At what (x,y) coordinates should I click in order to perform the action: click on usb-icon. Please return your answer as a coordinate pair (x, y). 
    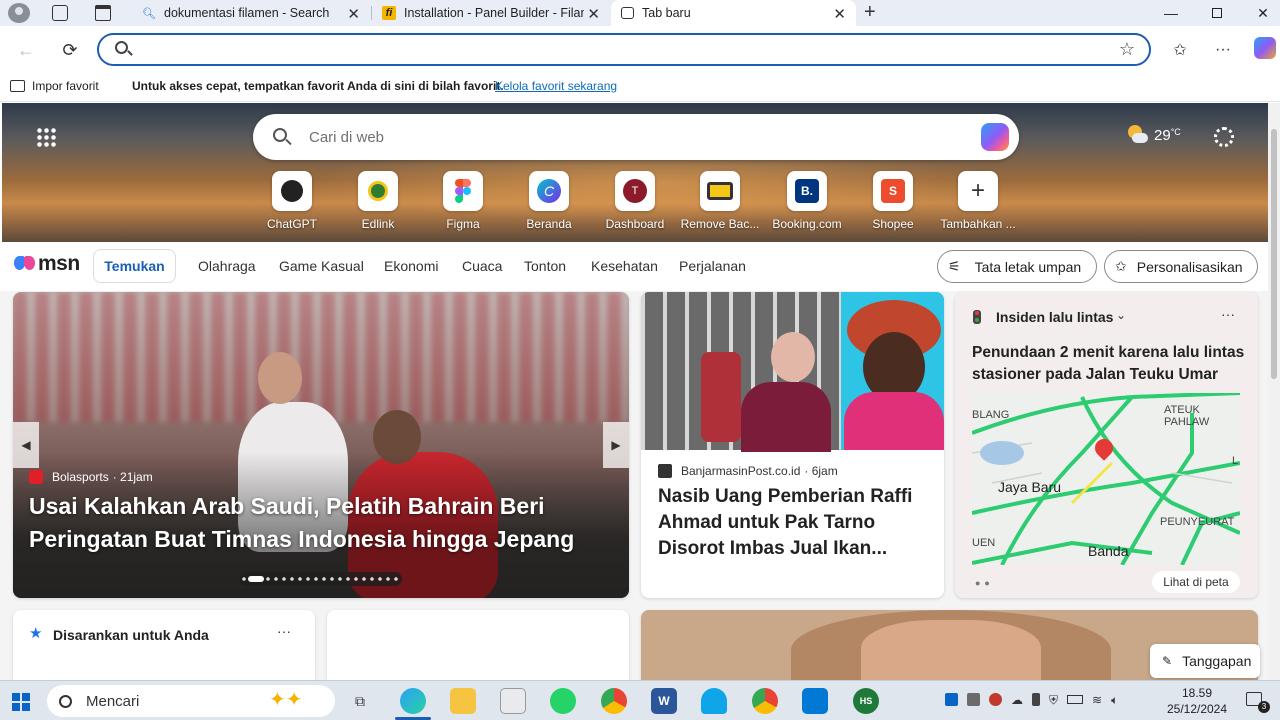
    Looking at the image, I should click on (1036, 699).